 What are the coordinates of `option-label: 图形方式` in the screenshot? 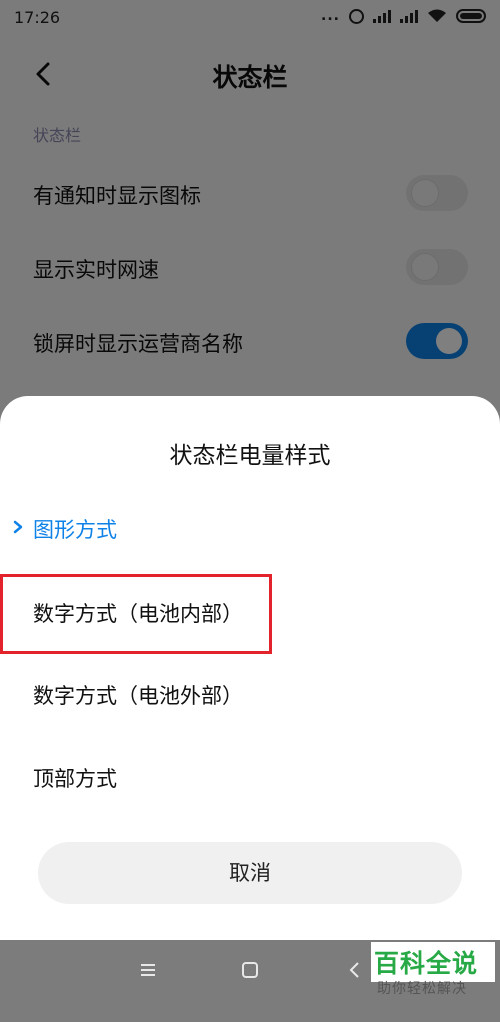 It's located at (75, 530).